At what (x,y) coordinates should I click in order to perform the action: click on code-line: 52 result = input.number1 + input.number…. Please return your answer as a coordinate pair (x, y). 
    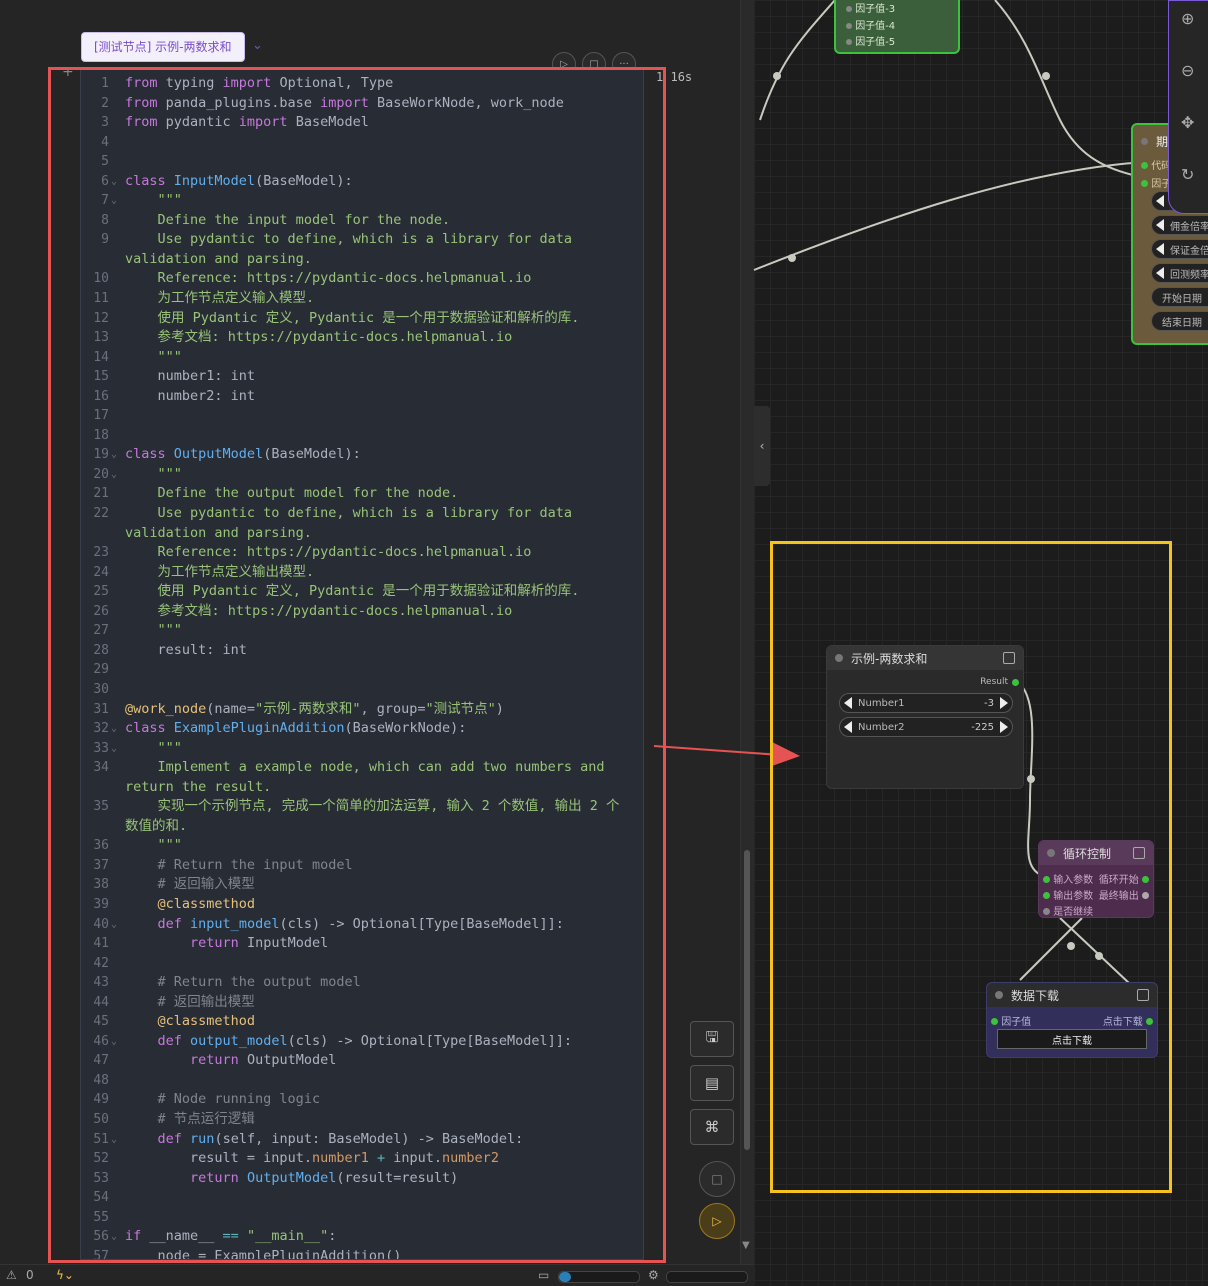
    Looking at the image, I should click on (362, 1159).